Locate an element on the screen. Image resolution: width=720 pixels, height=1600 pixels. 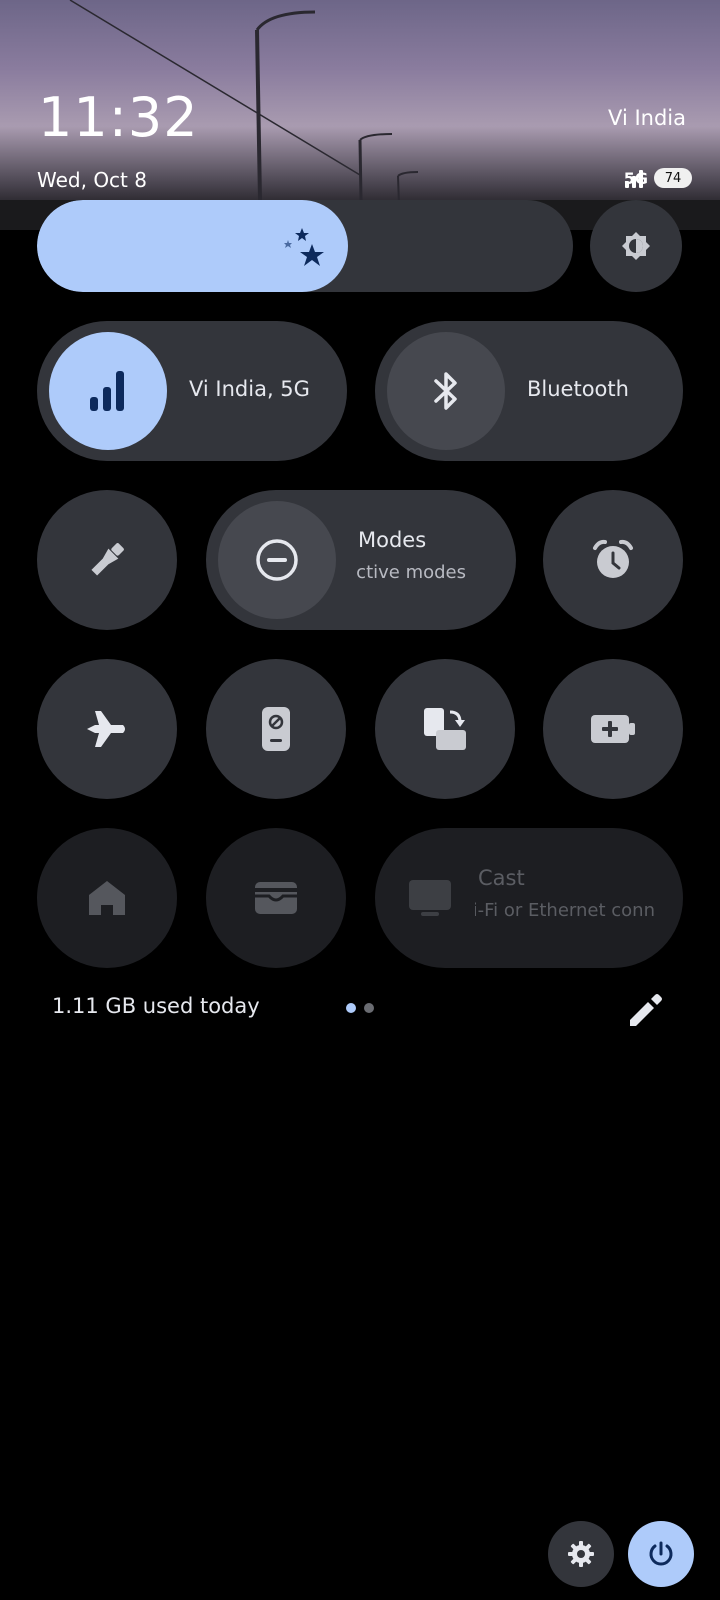
signal-bars-icon is located at coordinates (107, 391).